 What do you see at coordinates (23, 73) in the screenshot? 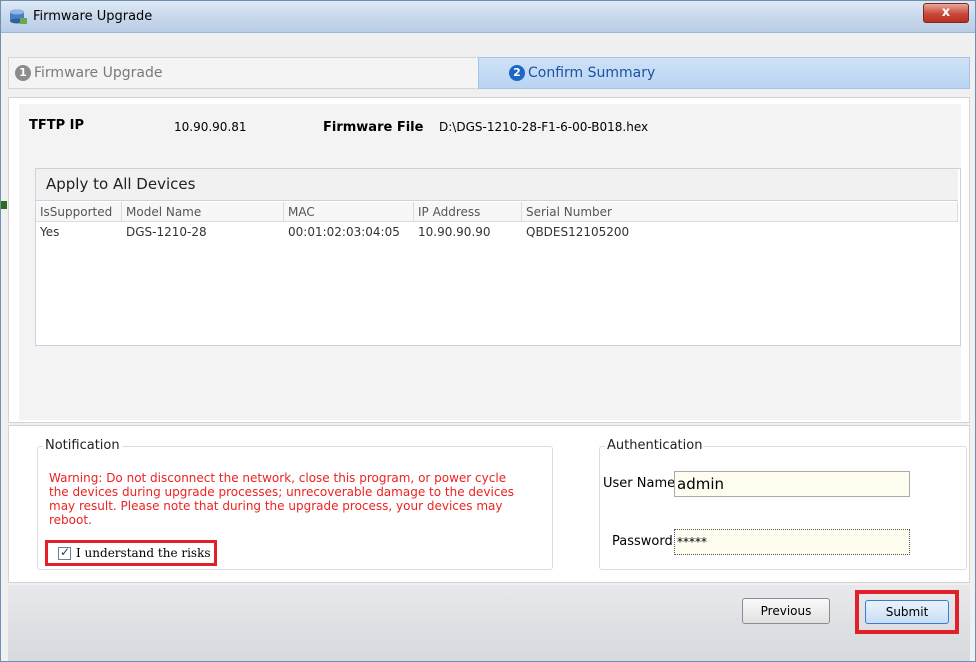
I see `step-number-1: 1` at bounding box center [23, 73].